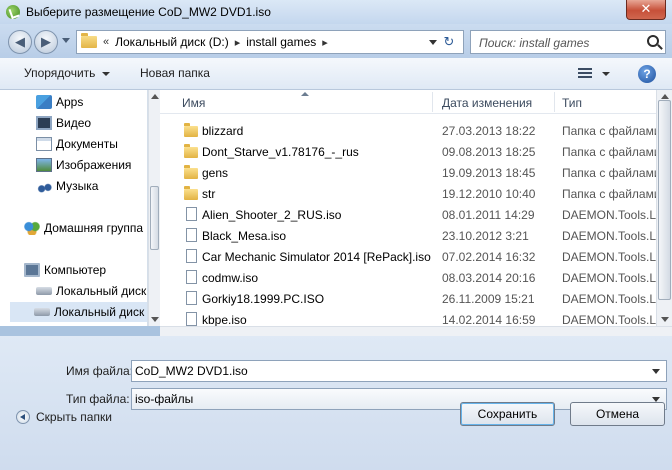 This screenshot has height=470, width=672. I want to click on help-icon: ?, so click(647, 74).